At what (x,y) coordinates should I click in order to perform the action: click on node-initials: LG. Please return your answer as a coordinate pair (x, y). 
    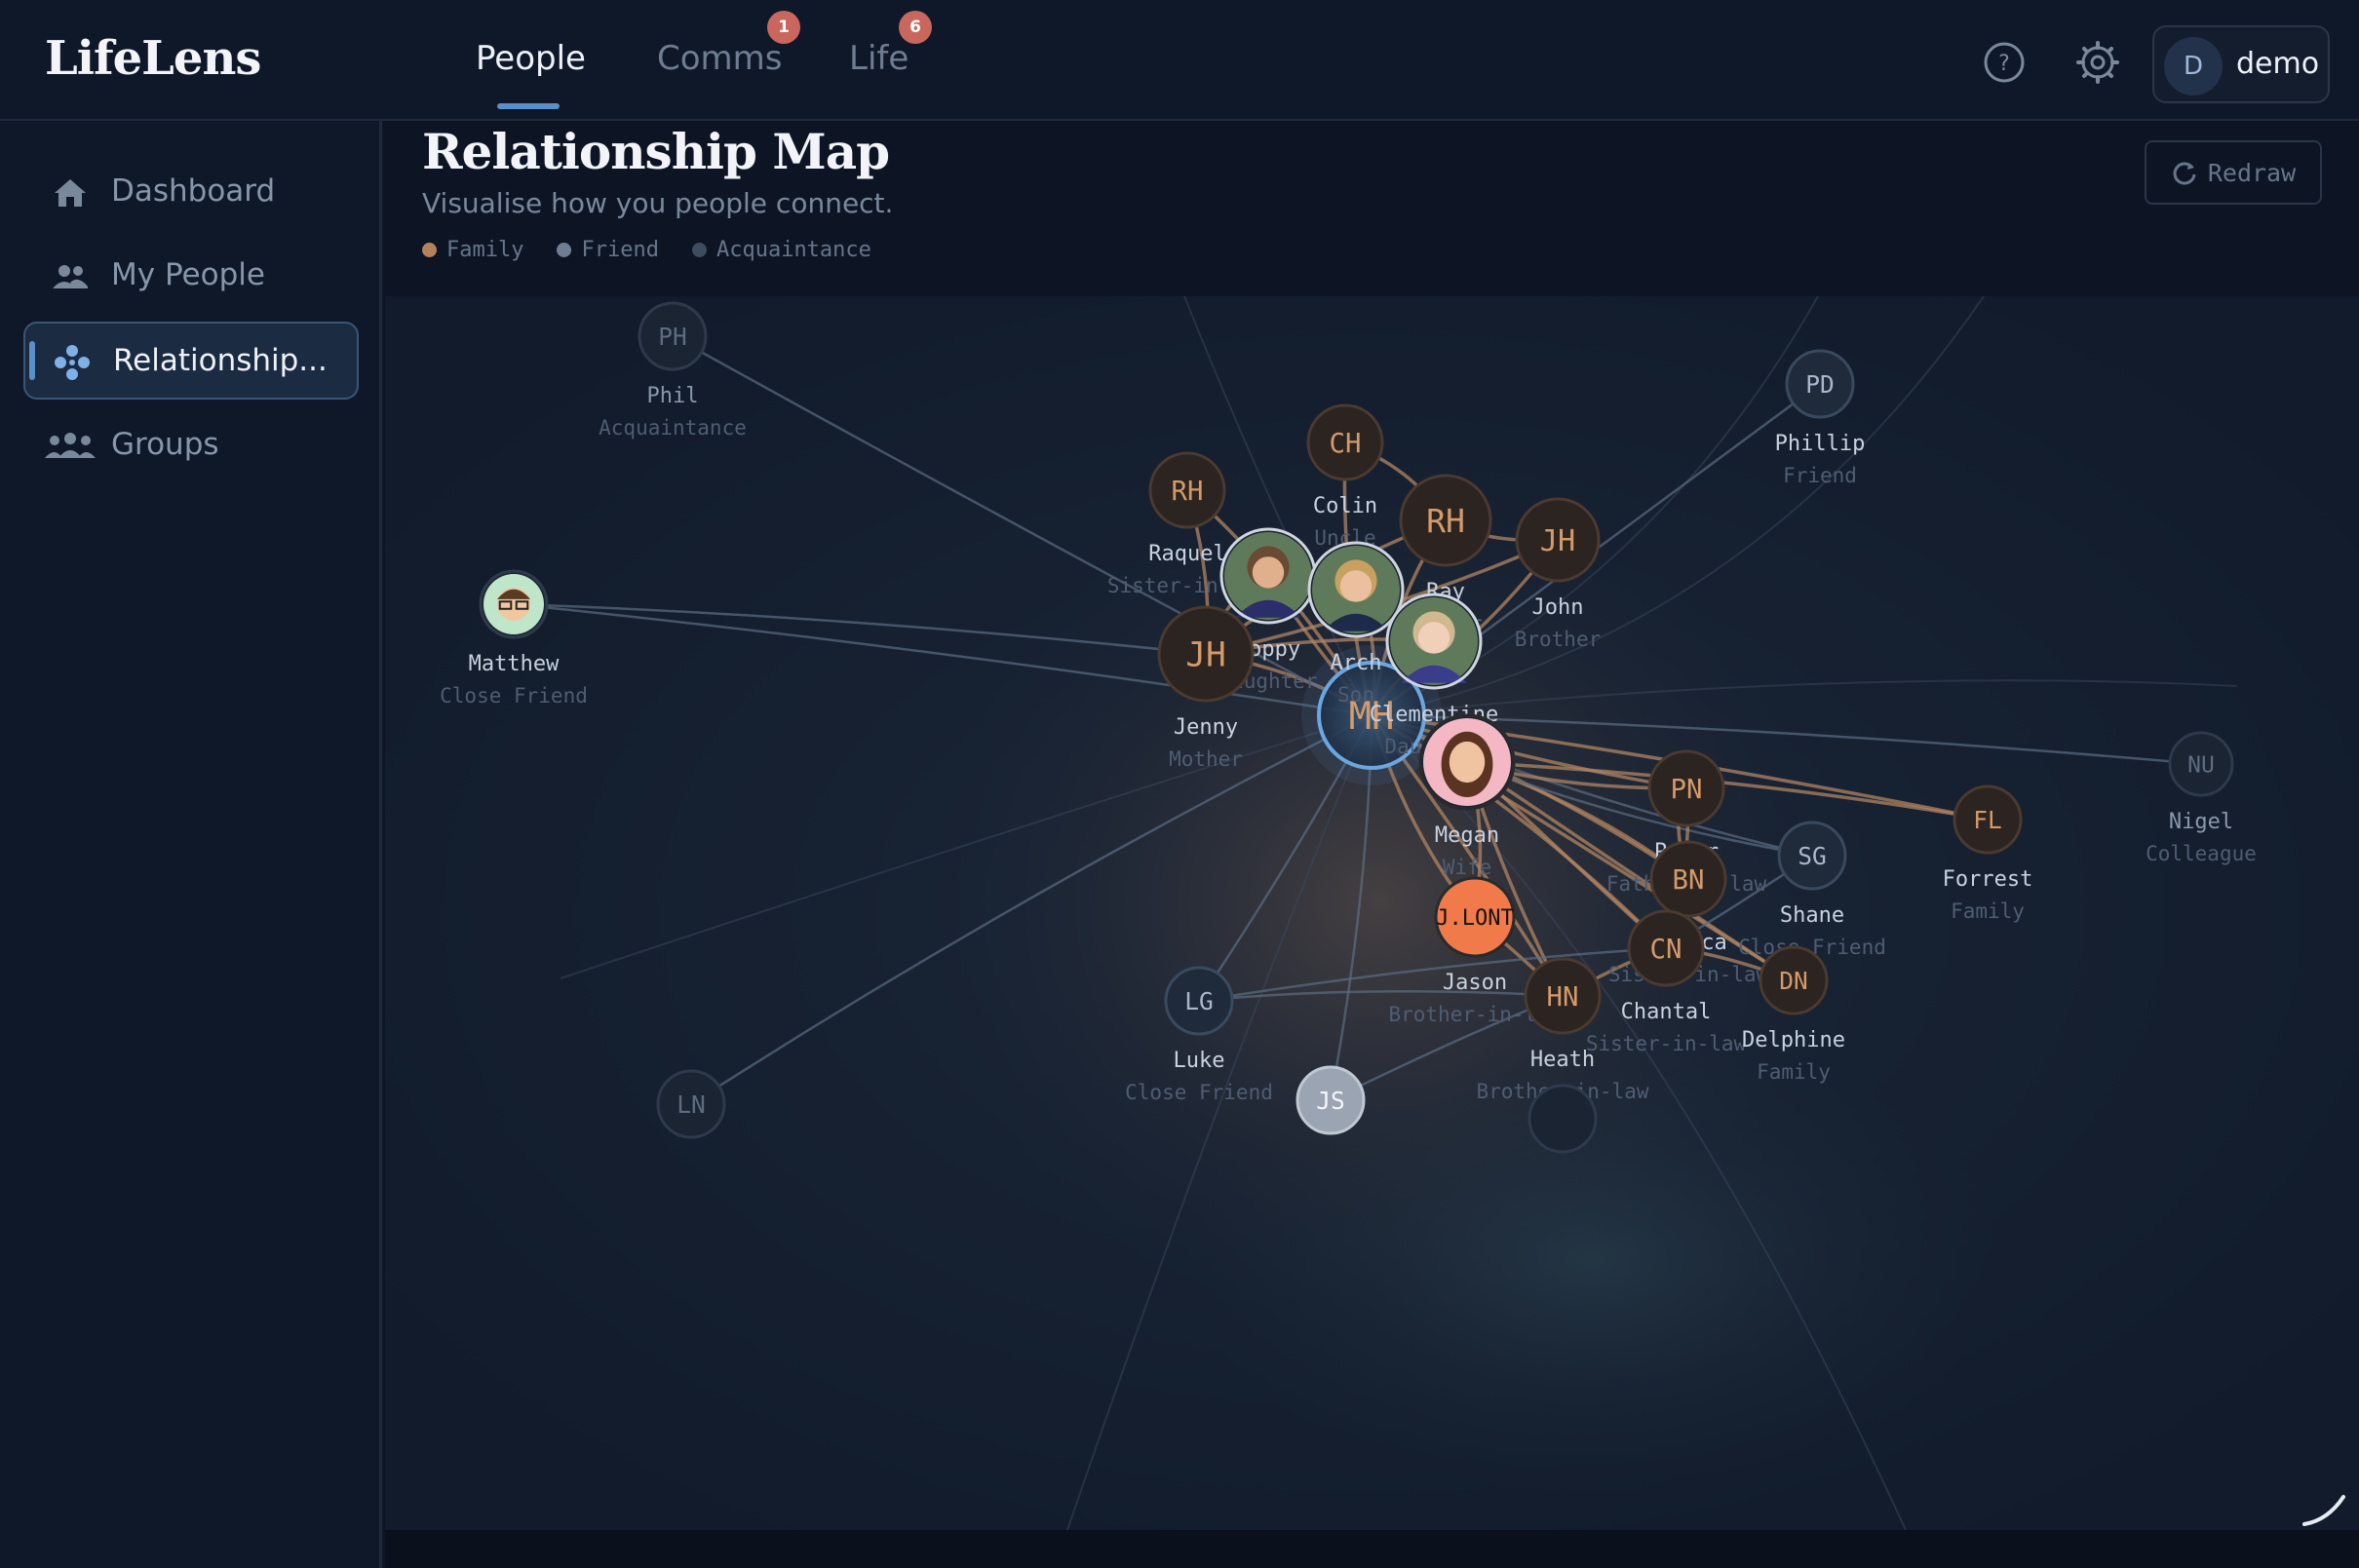
    Looking at the image, I should click on (1198, 1001).